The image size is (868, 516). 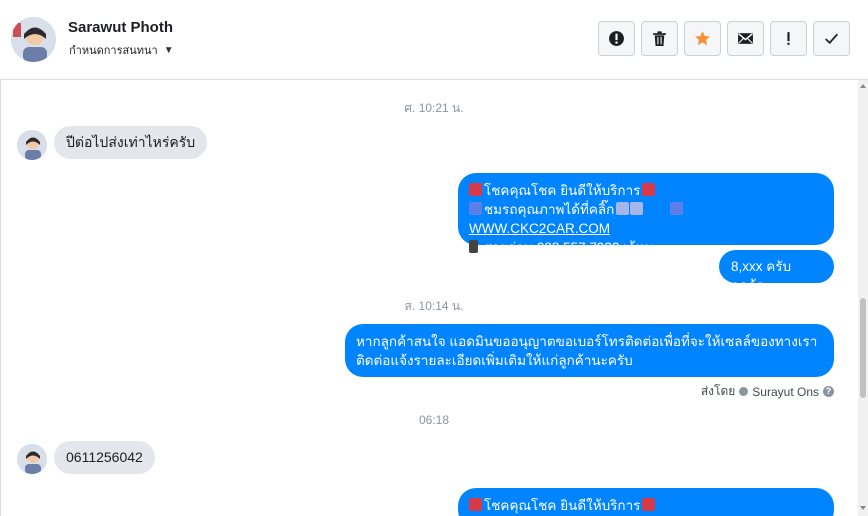 I want to click on contact-avatar, so click(x=33, y=39).